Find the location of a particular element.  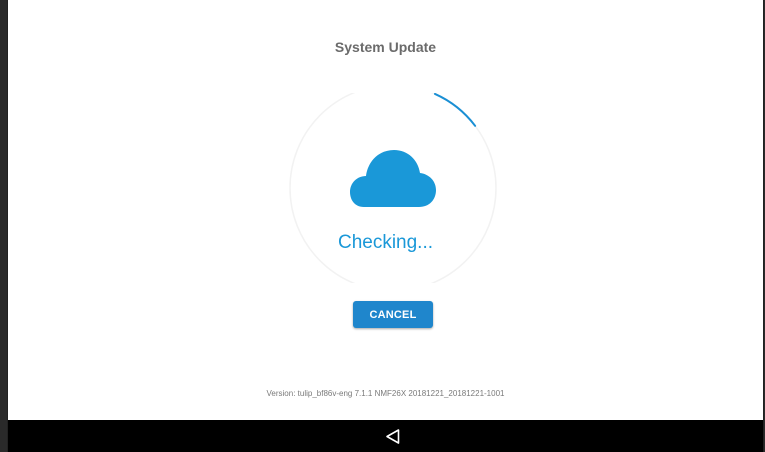

navigation-bar is located at coordinates (385, 436).